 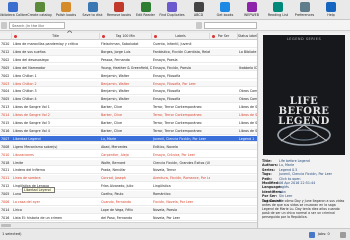 I want to click on toolbar-button-remove: Remove books, so click(x=119, y=10).